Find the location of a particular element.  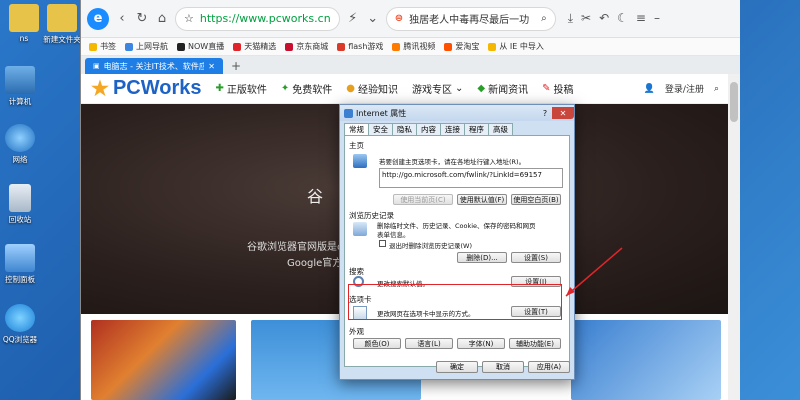

delete-on-exit-label: 退出时删除浏览历史记录(W) is located at coordinates (430, 245).